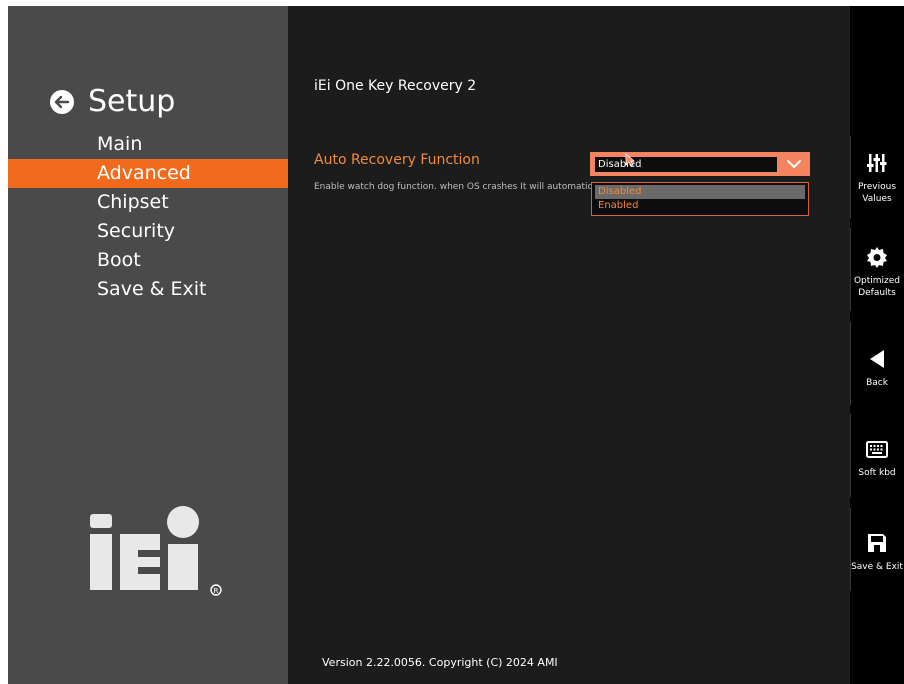  What do you see at coordinates (148, 144) in the screenshot?
I see `menu-item-main: Main` at bounding box center [148, 144].